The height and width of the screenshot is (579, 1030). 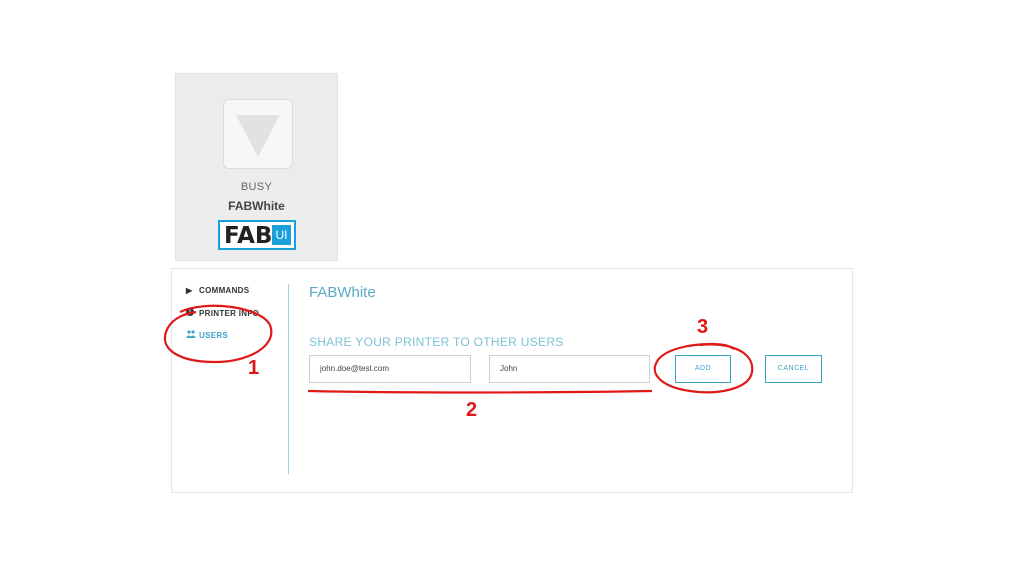 I want to click on annotation-step-3: 3, so click(x=703, y=327).